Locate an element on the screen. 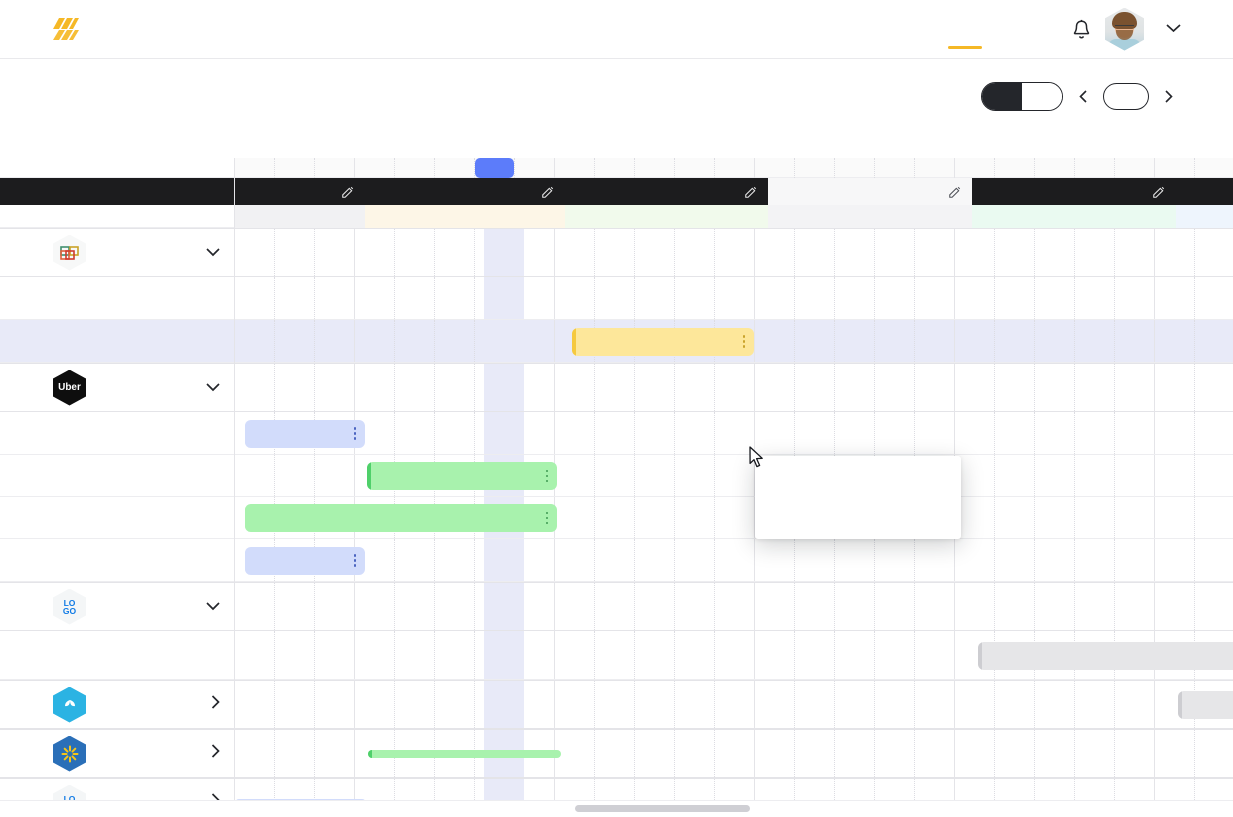 This screenshot has width=1233, height=817. horizontal-scrollbar is located at coordinates (616, 808).